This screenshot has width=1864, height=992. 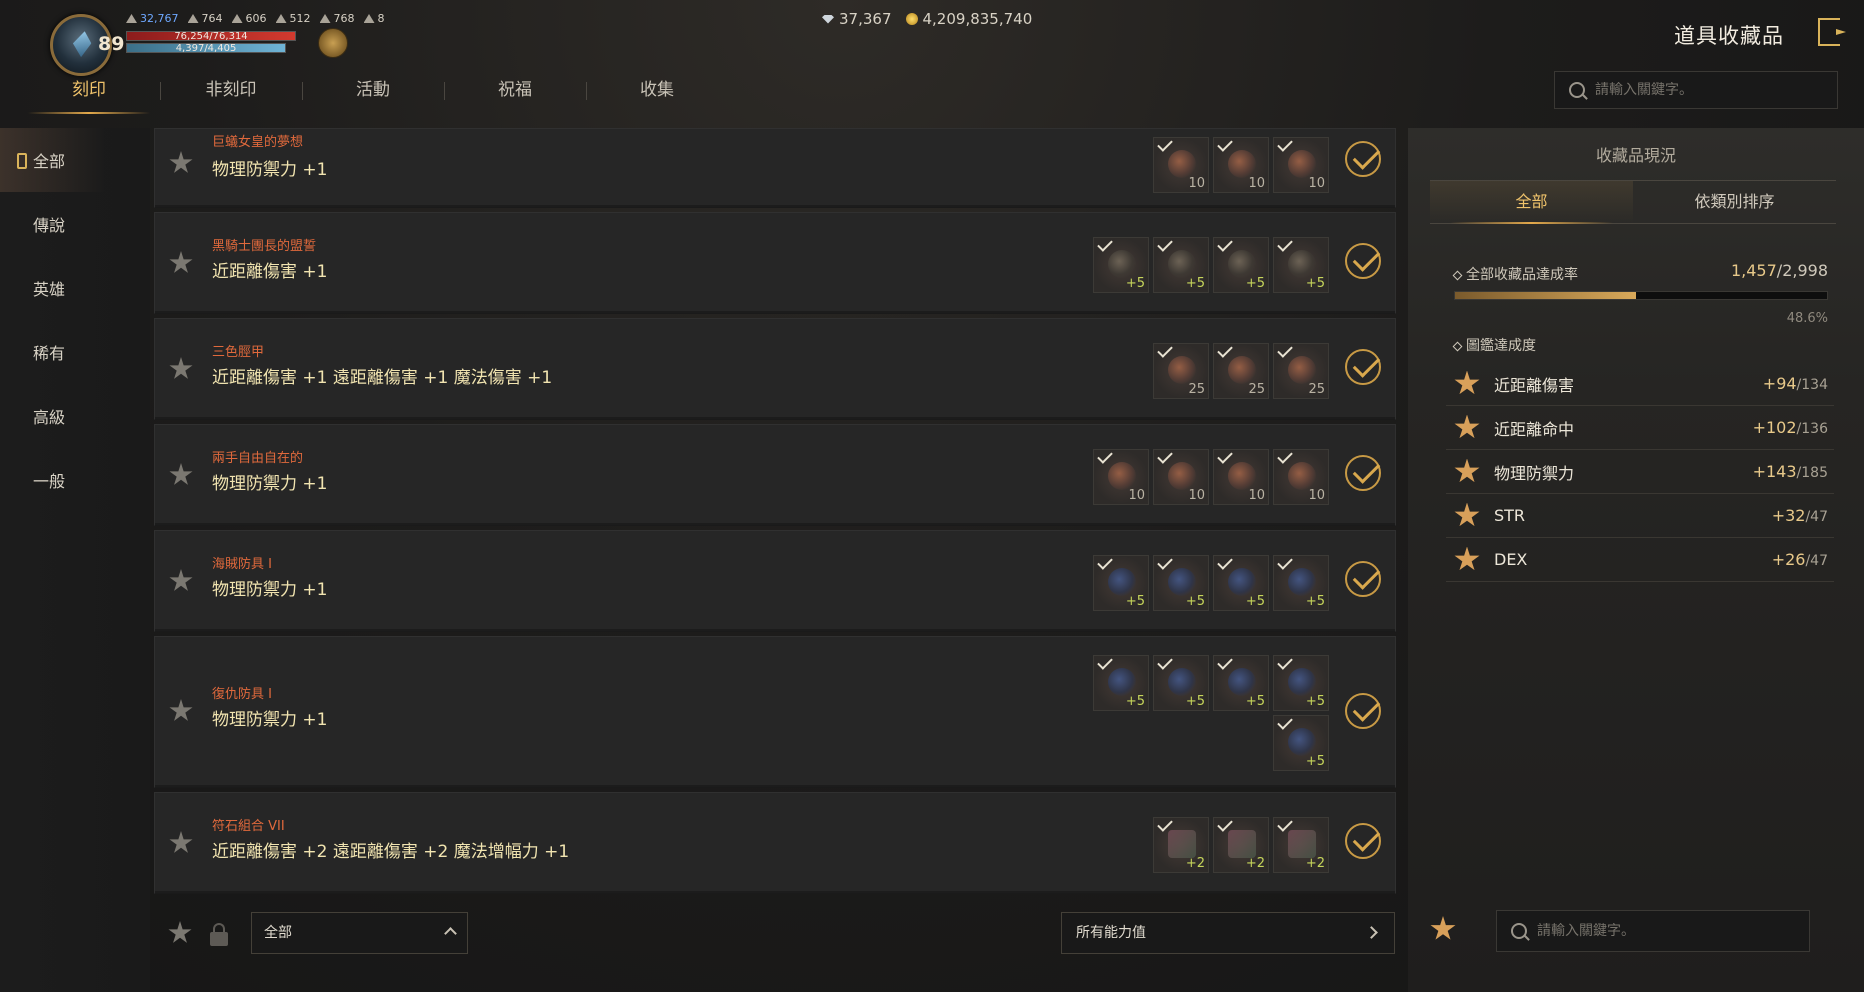 I want to click on sidebar-item-advanced: 高級, so click(x=75, y=416).